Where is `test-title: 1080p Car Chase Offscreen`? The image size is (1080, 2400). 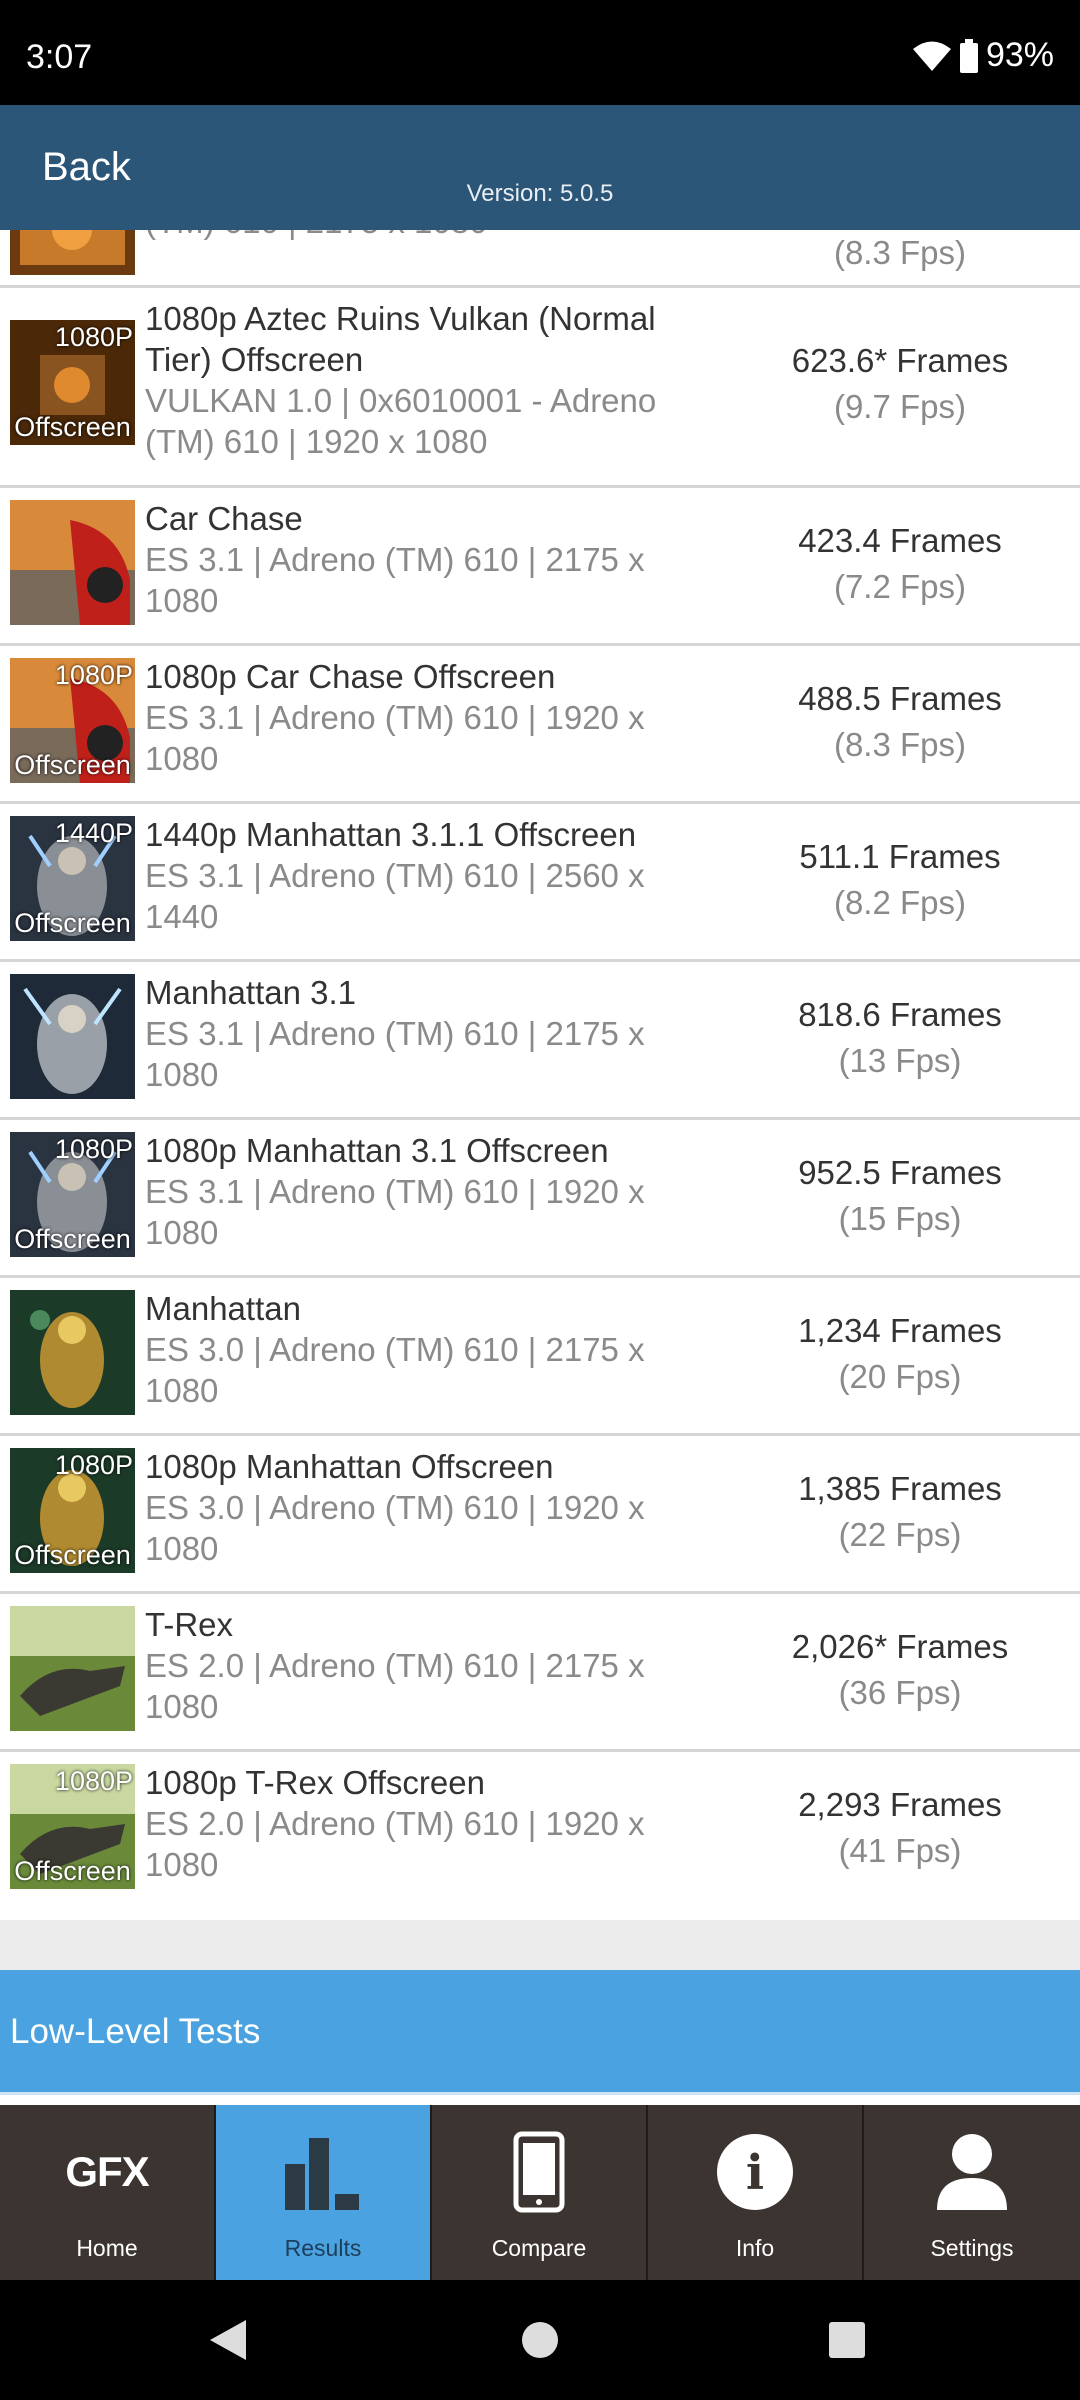
test-title: 1080p Car Chase Offscreen is located at coordinates (350, 676).